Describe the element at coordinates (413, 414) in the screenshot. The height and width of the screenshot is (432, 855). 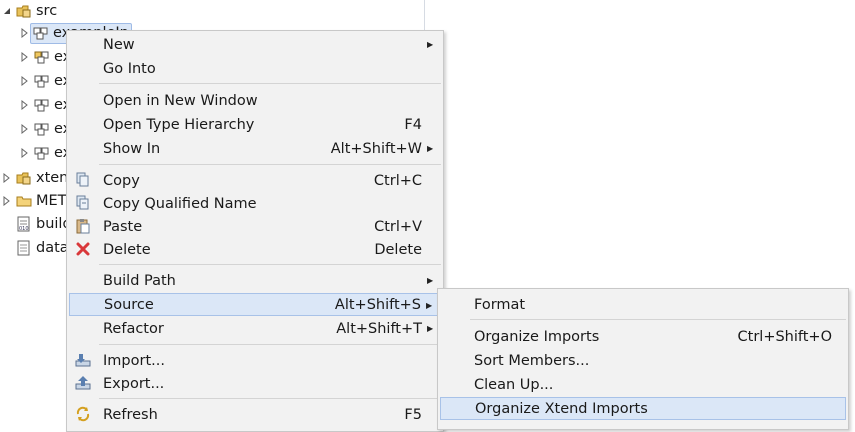
I see `menu-item-shortcut: F5` at that location.